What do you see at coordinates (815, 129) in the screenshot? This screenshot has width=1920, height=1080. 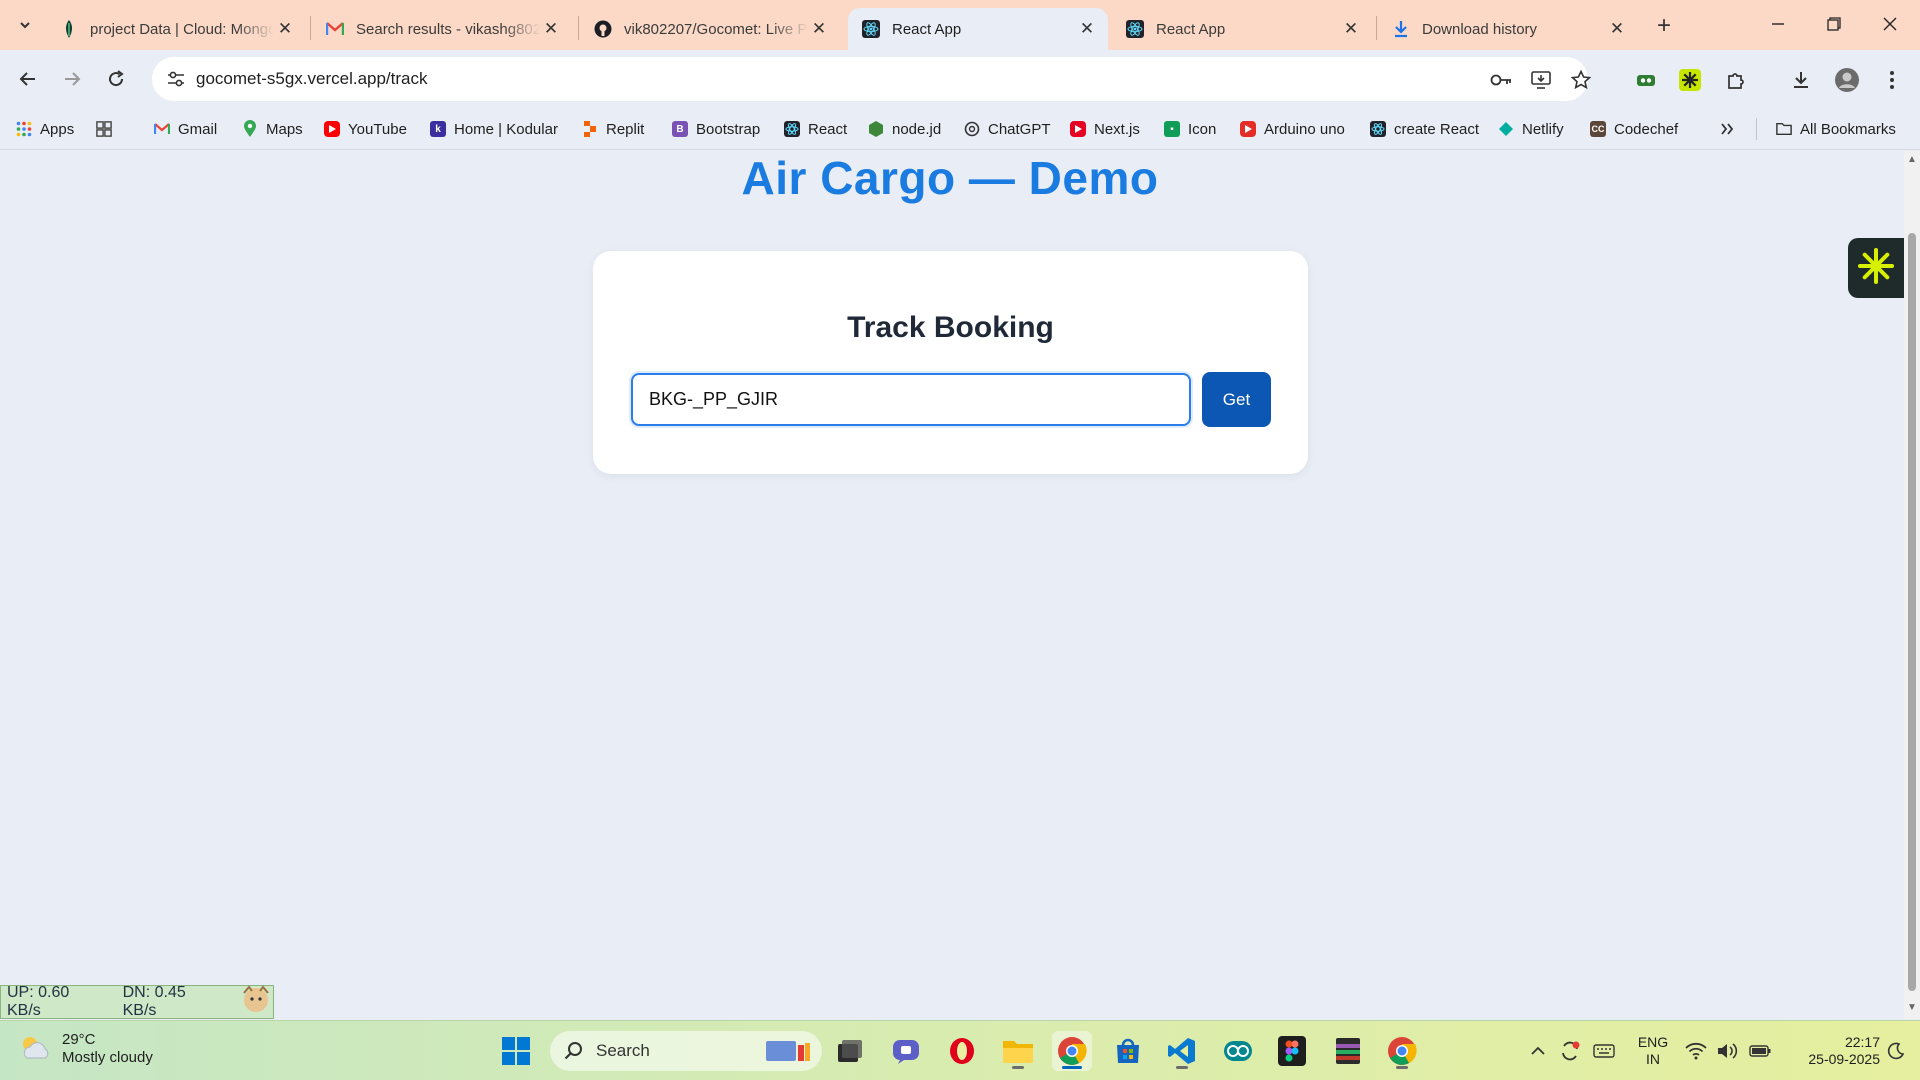 I see `bookmark-react: React` at bounding box center [815, 129].